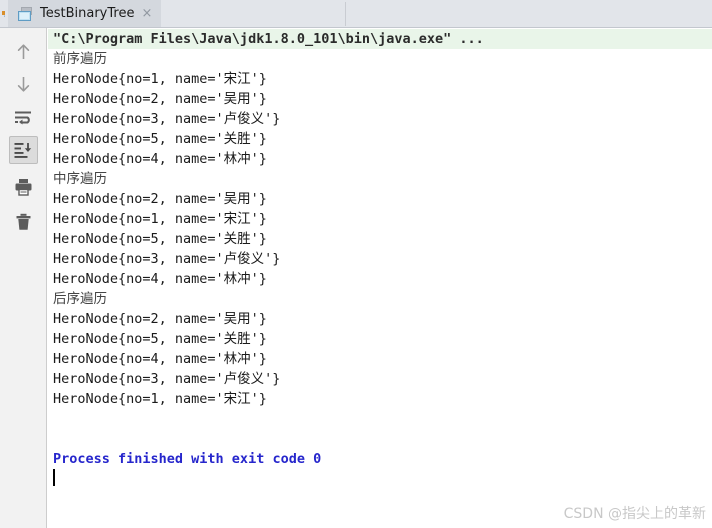  I want to click on print-icon, so click(23, 187).